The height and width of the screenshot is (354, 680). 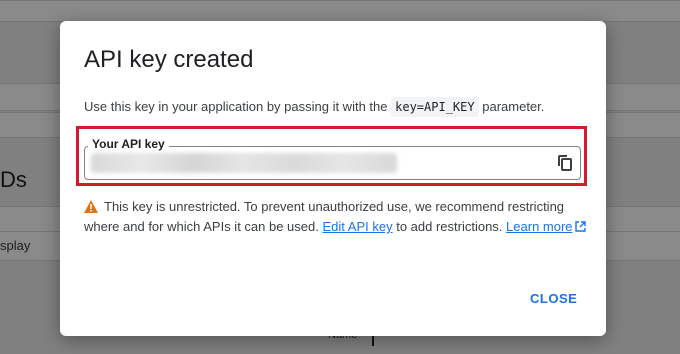 What do you see at coordinates (357, 226) in the screenshot?
I see `edit-api-key-link: Edit API key` at bounding box center [357, 226].